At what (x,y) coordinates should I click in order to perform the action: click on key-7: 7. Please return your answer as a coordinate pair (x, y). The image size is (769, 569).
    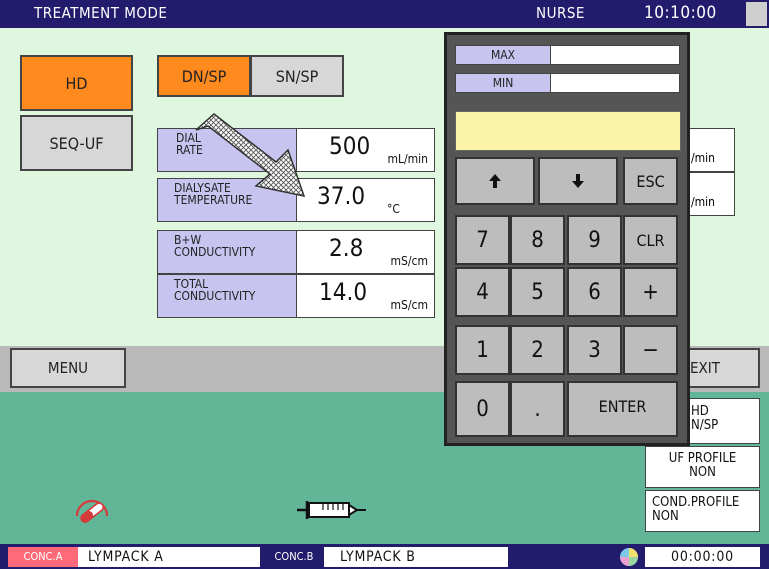
    Looking at the image, I should click on (482, 240).